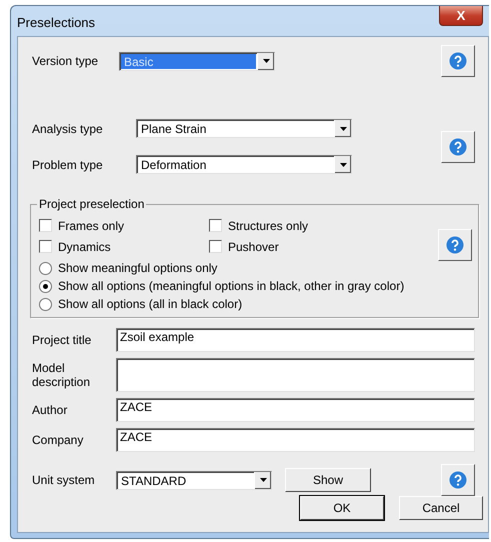 Image resolution: width=491 pixels, height=542 pixels. Describe the element at coordinates (66, 61) in the screenshot. I see `field-label: Version type` at that location.